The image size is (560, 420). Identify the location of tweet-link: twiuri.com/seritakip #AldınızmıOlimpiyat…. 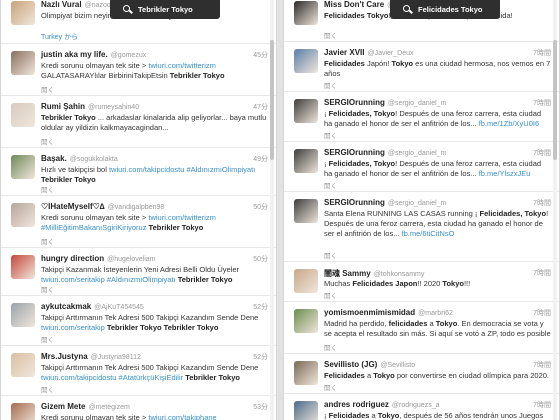
(108, 279).